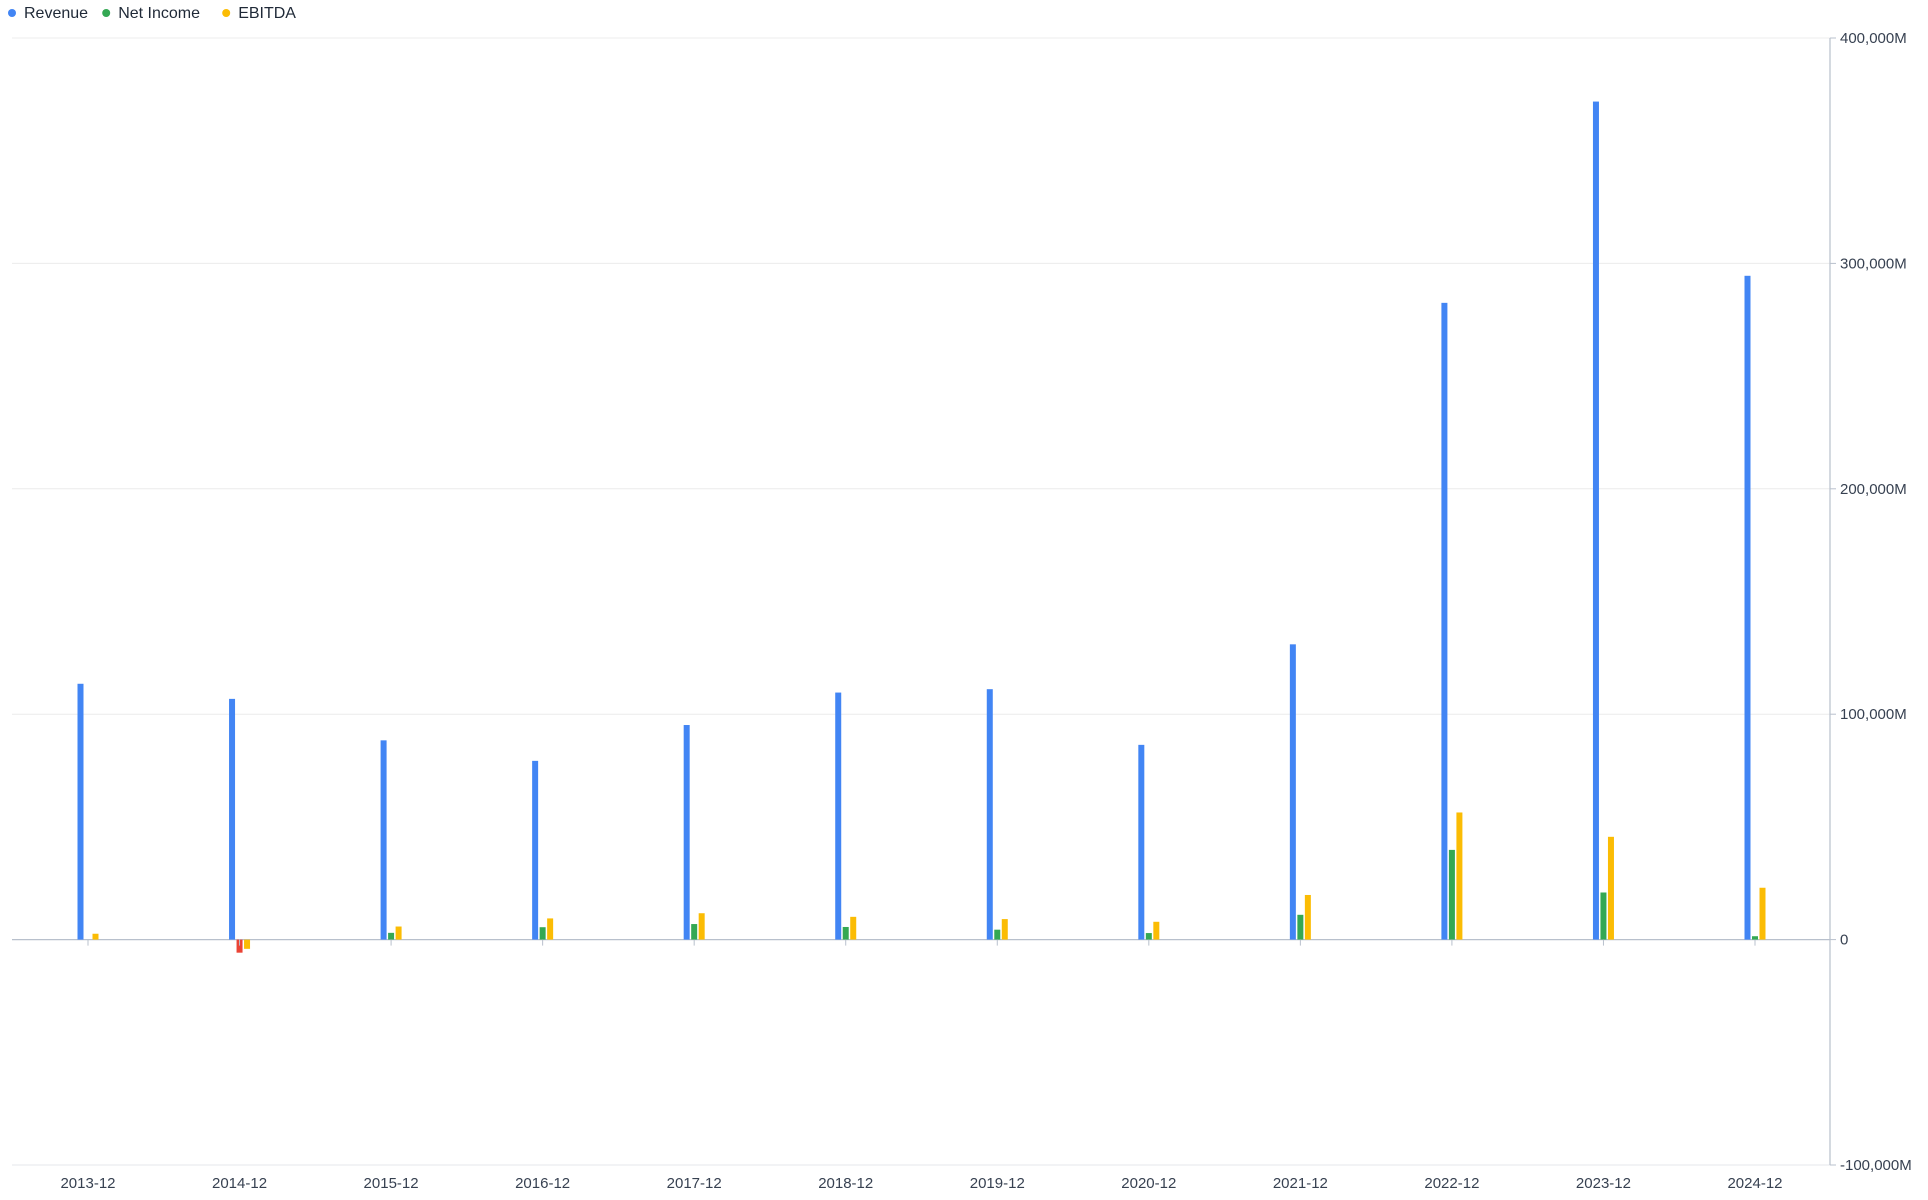 The height and width of the screenshot is (1200, 1928). What do you see at coordinates (997, 1183) in the screenshot?
I see `x-tick-label: 2019-12` at bounding box center [997, 1183].